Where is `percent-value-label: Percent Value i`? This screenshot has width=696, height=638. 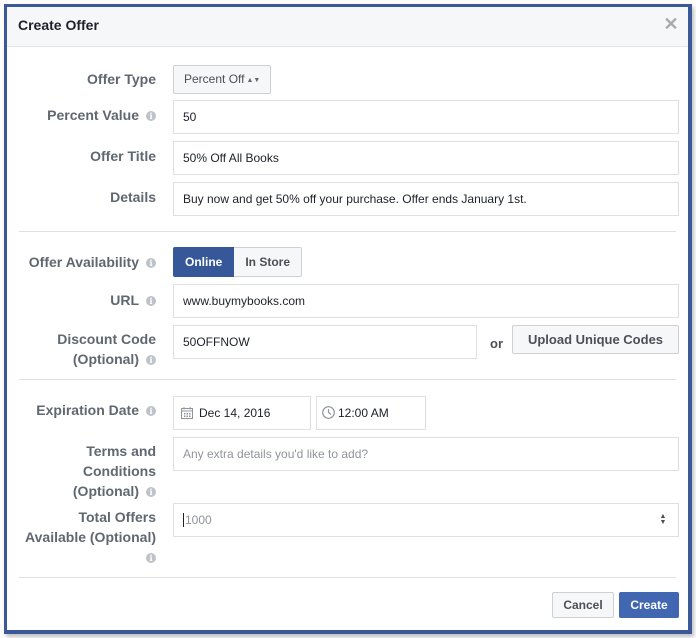 percent-value-label: Percent Value i is located at coordinates (101, 115).